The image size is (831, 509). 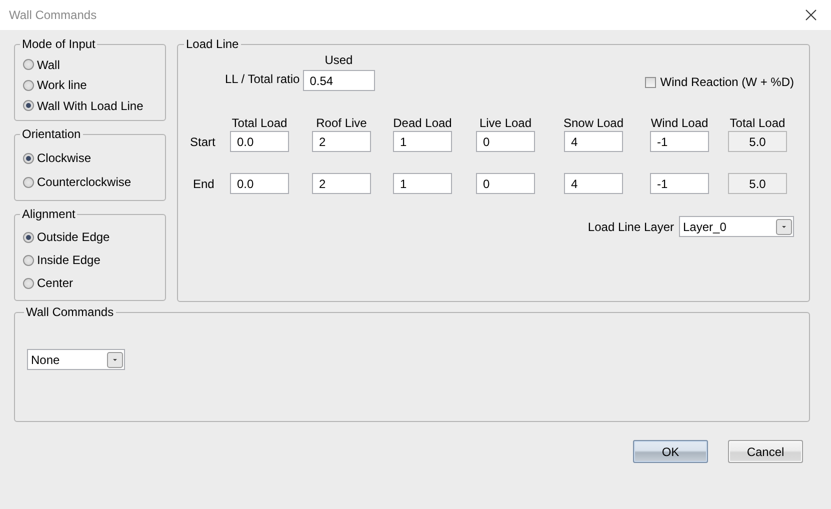 I want to click on radio-option: Clockwise, so click(x=90, y=158).